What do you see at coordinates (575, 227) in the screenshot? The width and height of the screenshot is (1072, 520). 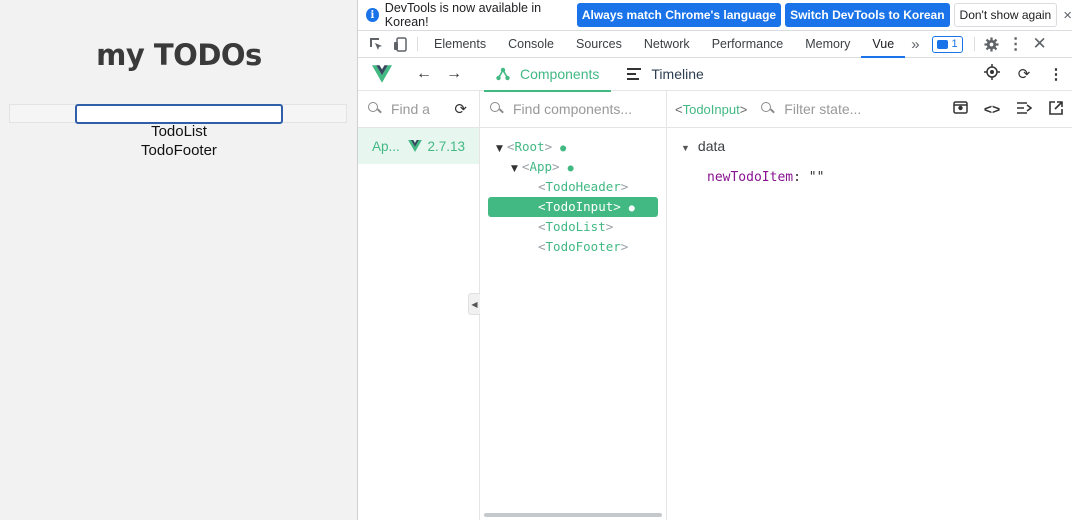 I see `tree-node-todolist: <TodoList>` at bounding box center [575, 227].